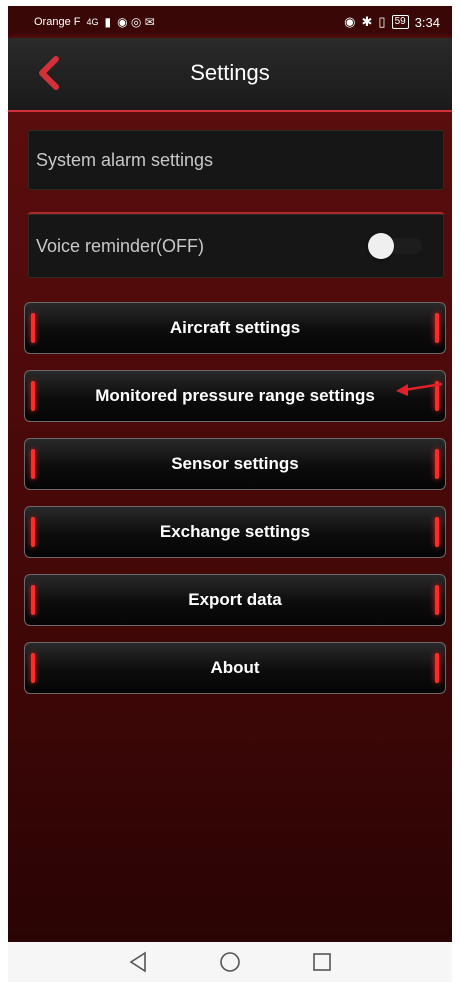 The width and height of the screenshot is (460, 982). What do you see at coordinates (396, 246) in the screenshot?
I see `voice-reminder-toggle` at bounding box center [396, 246].